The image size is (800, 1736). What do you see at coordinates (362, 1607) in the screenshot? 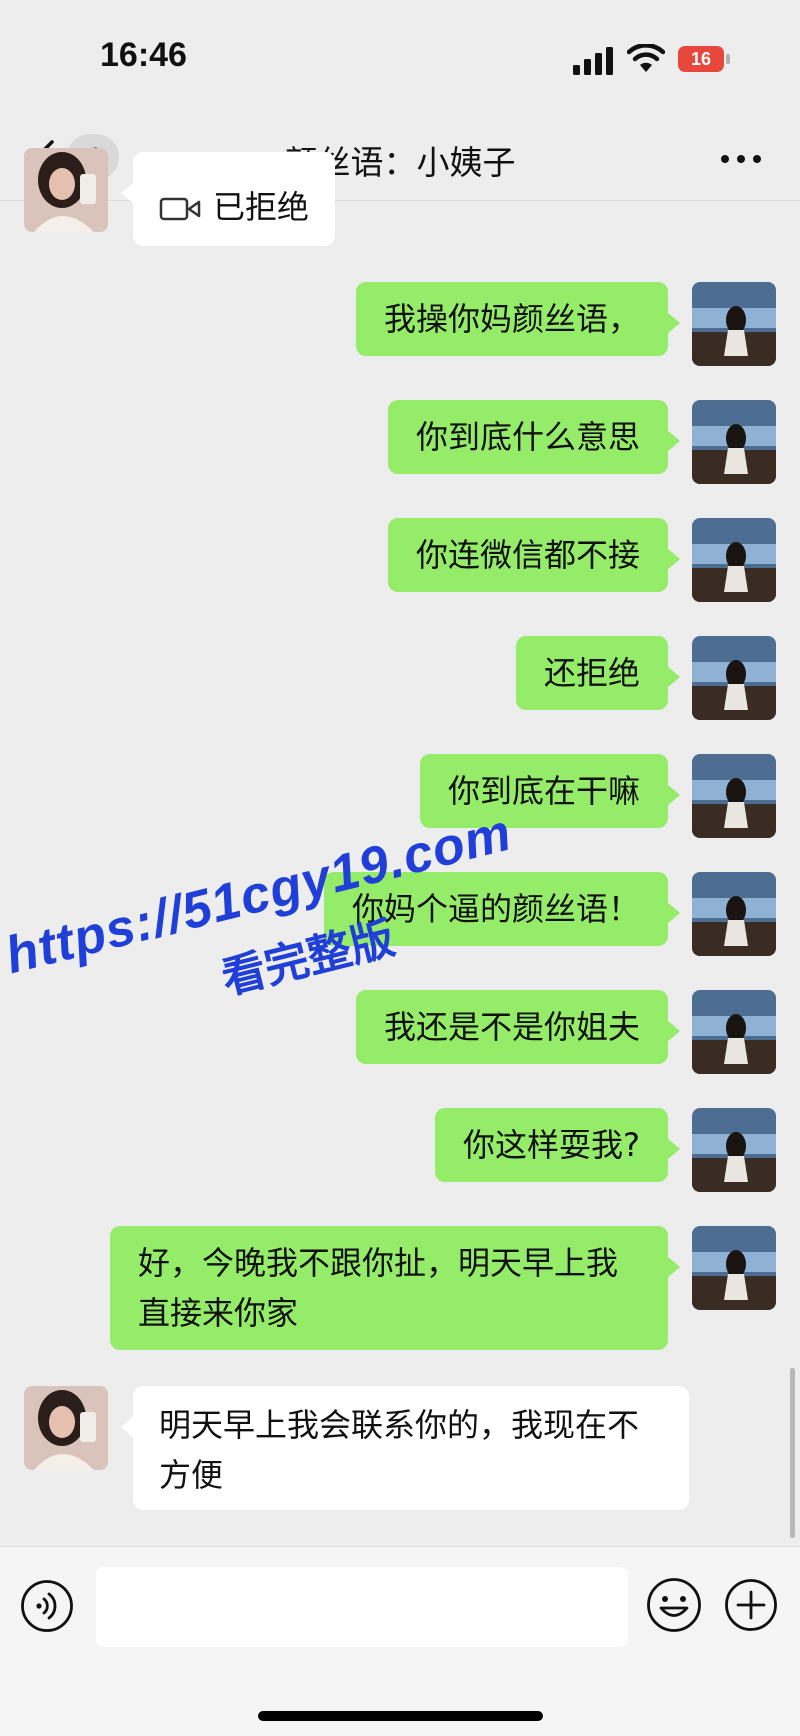
I see `message-input` at bounding box center [362, 1607].